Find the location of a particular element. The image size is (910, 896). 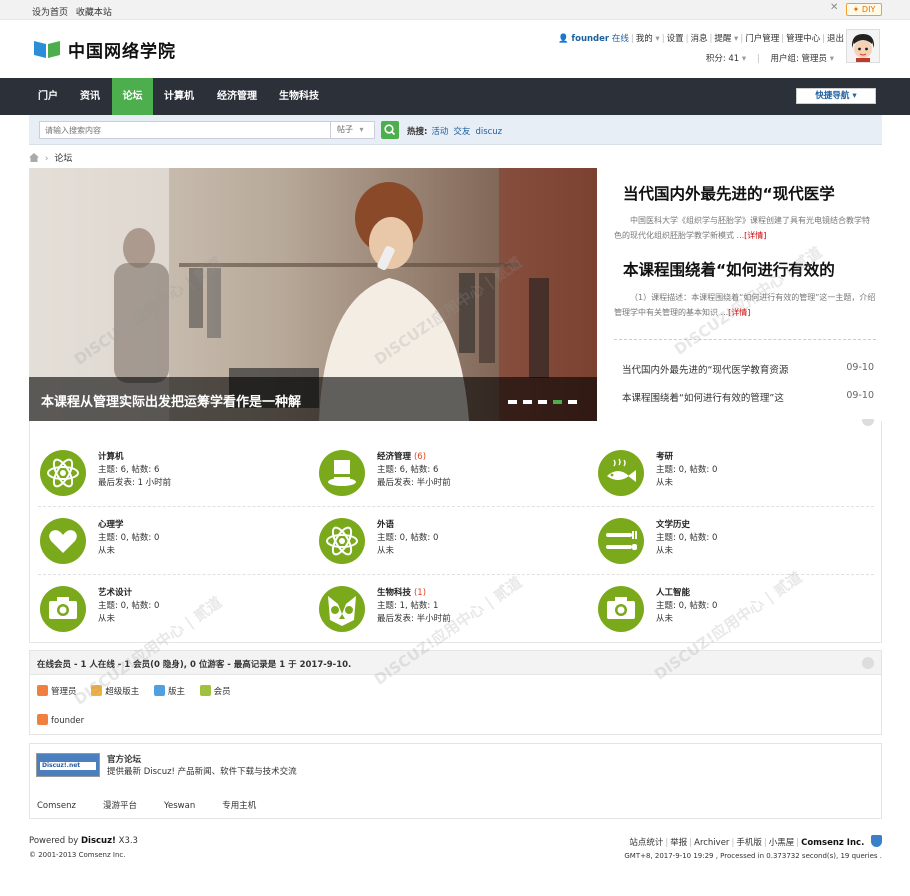

footer-link-blackroom: 小黑屋 is located at coordinates (782, 843).